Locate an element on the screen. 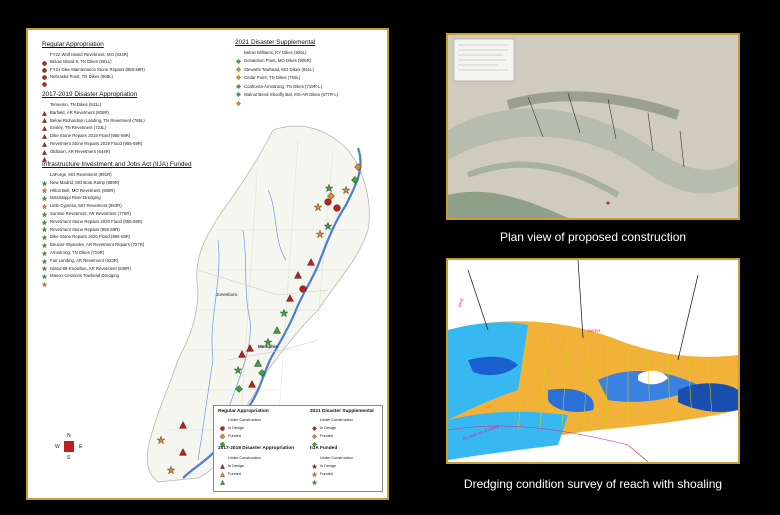 The height and width of the screenshot is (515, 780). compass-rose: N W E S is located at coordinates (70, 448).